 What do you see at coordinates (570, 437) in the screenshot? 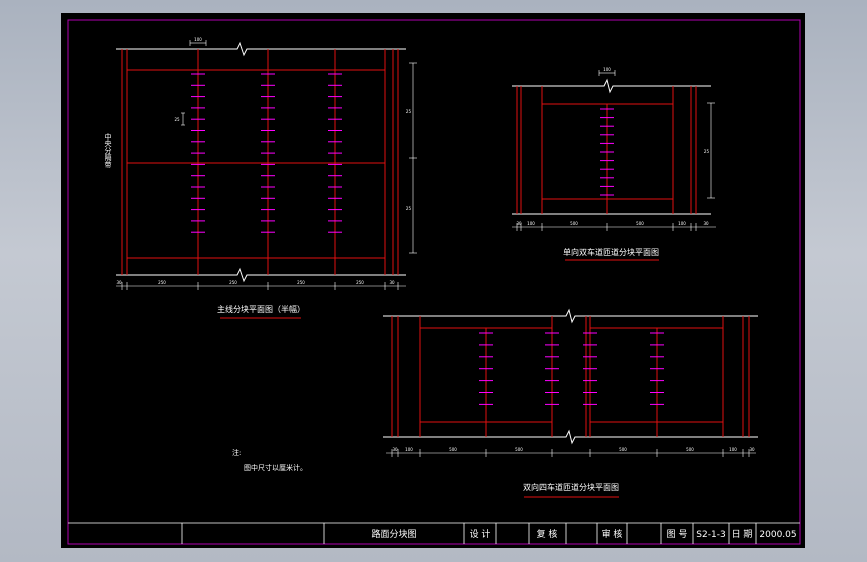
I see `double-bottom-break-line` at bounding box center [570, 437].